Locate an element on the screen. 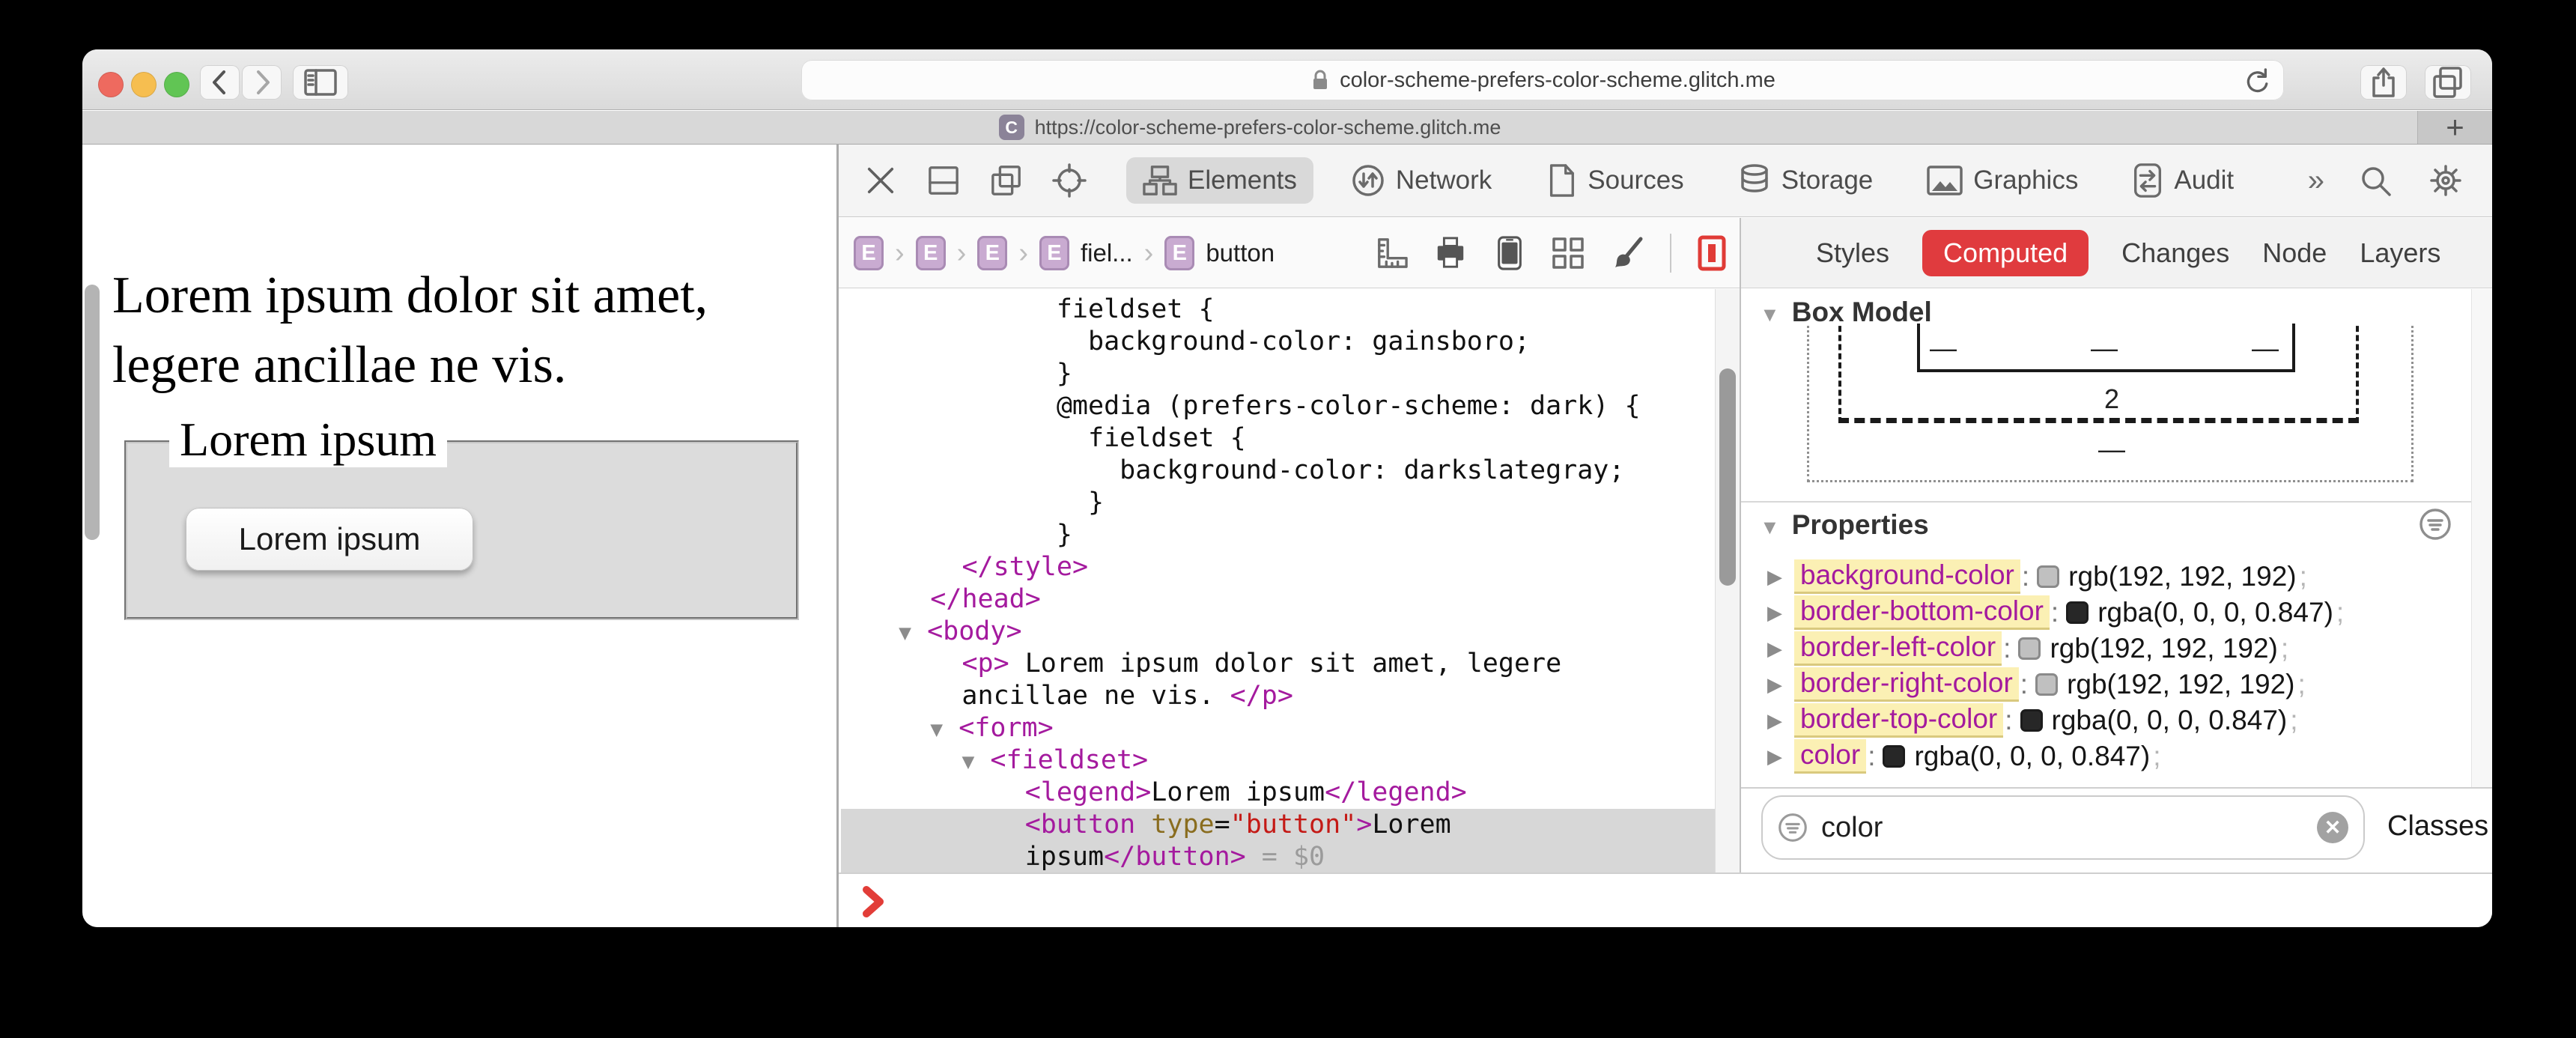 The width and height of the screenshot is (2576, 1038). properties-header: ▼ Properties is located at coordinates (1844, 525).